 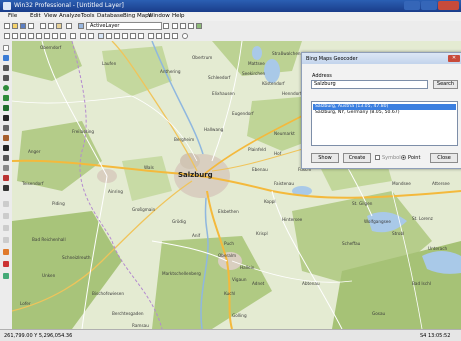 I want to click on symbol-style-icon, so click(x=6, y=188).